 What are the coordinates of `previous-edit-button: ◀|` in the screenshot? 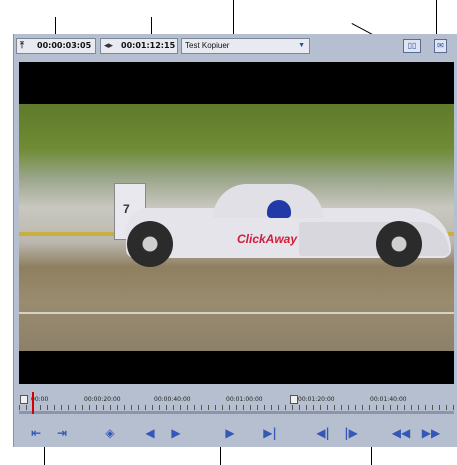 It's located at (323, 433).